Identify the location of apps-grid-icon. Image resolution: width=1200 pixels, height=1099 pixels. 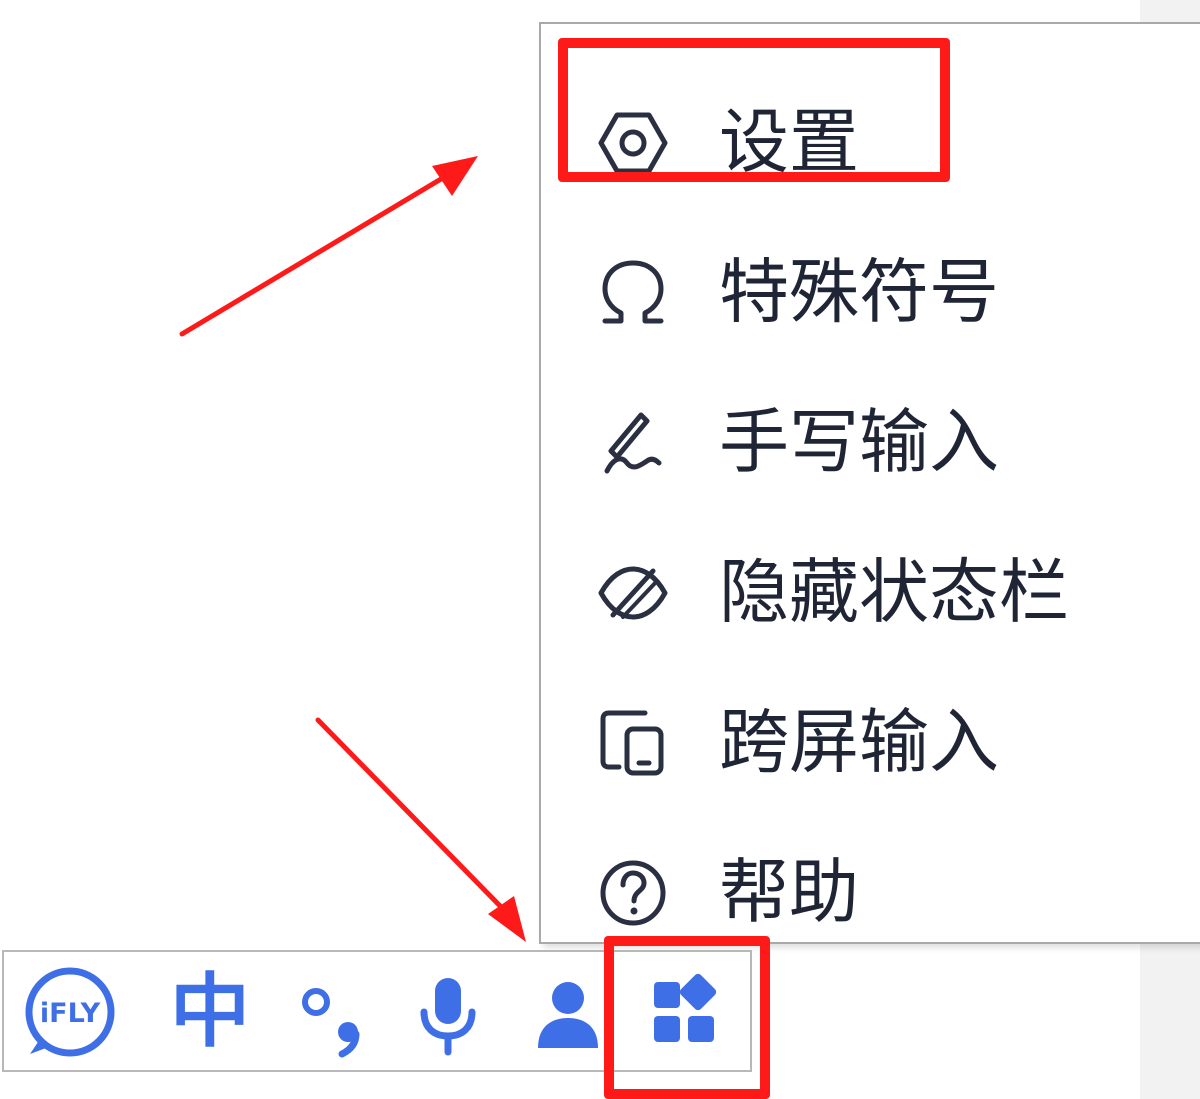
(685, 1007).